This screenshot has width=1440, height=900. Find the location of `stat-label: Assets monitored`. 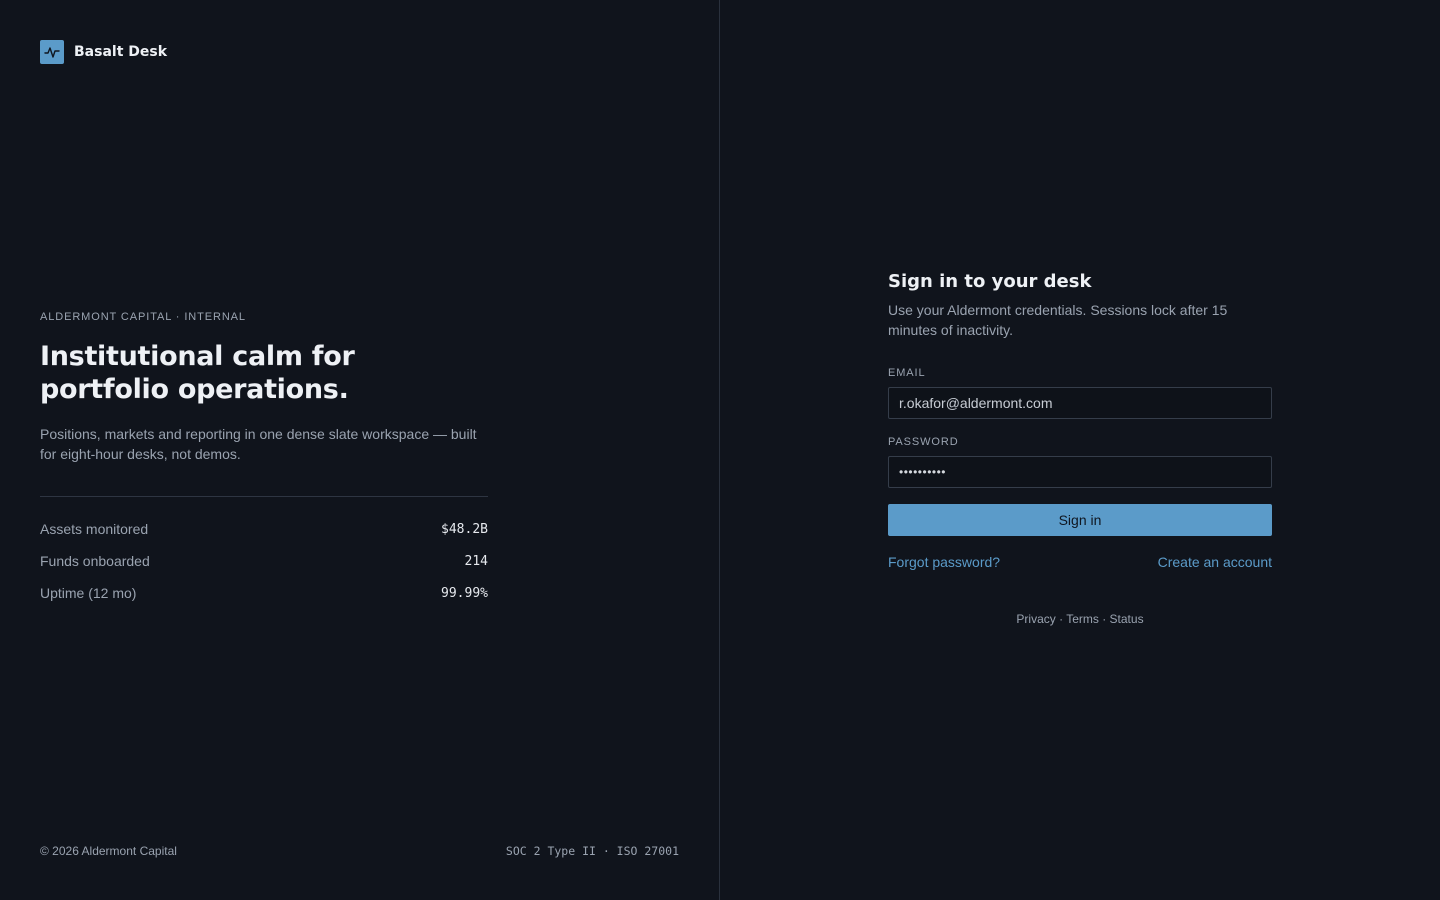

stat-label: Assets monitored is located at coordinates (94, 529).